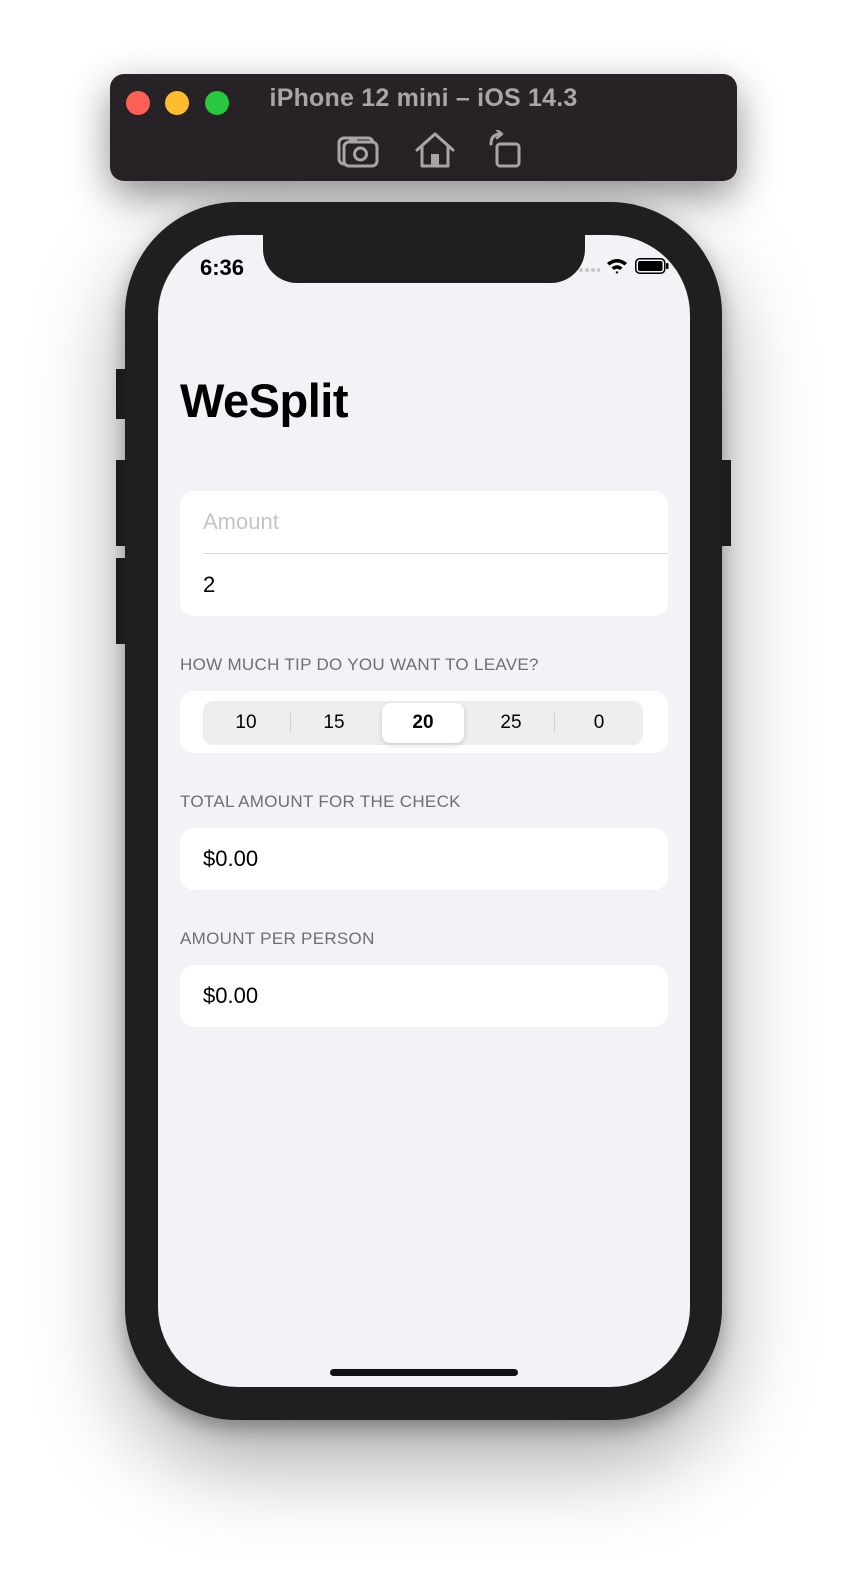 Image resolution: width=860 pixels, height=1592 pixels. I want to click on amount-per-person-value: $0.00, so click(231, 995).